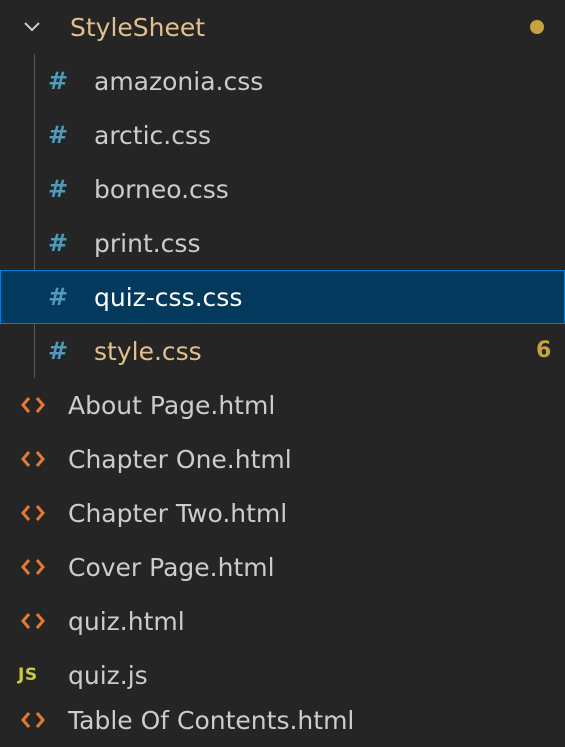 Image resolution: width=565 pixels, height=747 pixels. I want to click on file-name: Chapter Two.html, so click(178, 513).